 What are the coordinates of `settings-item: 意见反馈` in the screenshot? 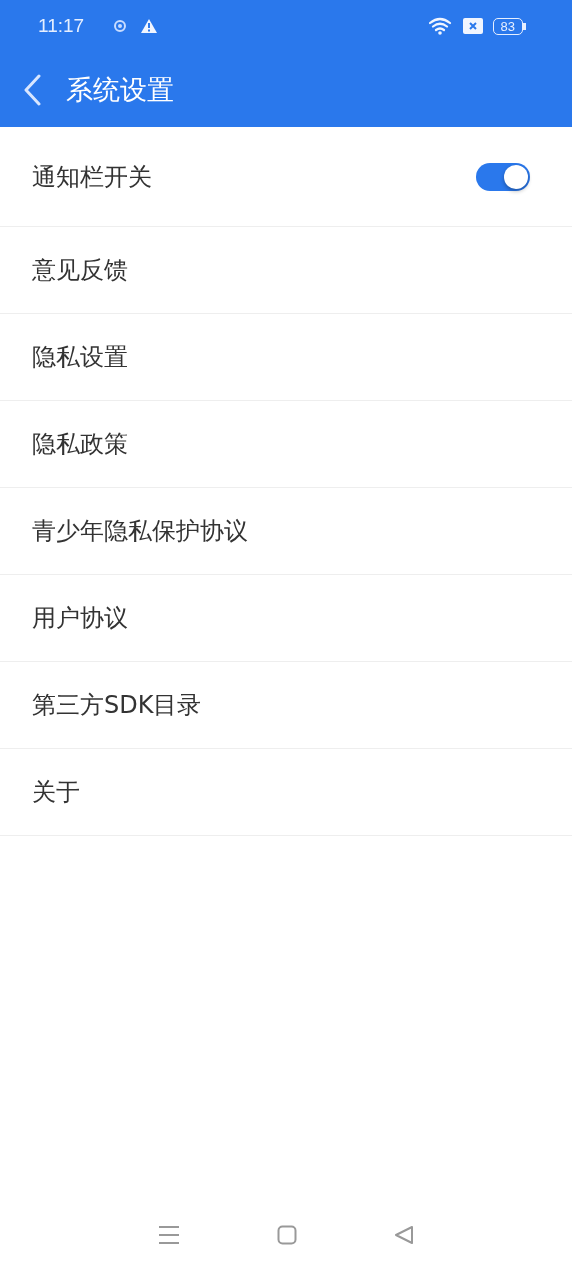 It's located at (286, 270).